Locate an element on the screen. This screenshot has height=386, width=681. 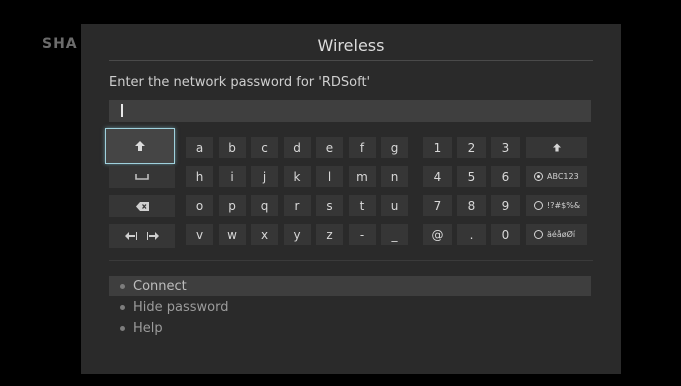
letter-key: r is located at coordinates (297, 205).